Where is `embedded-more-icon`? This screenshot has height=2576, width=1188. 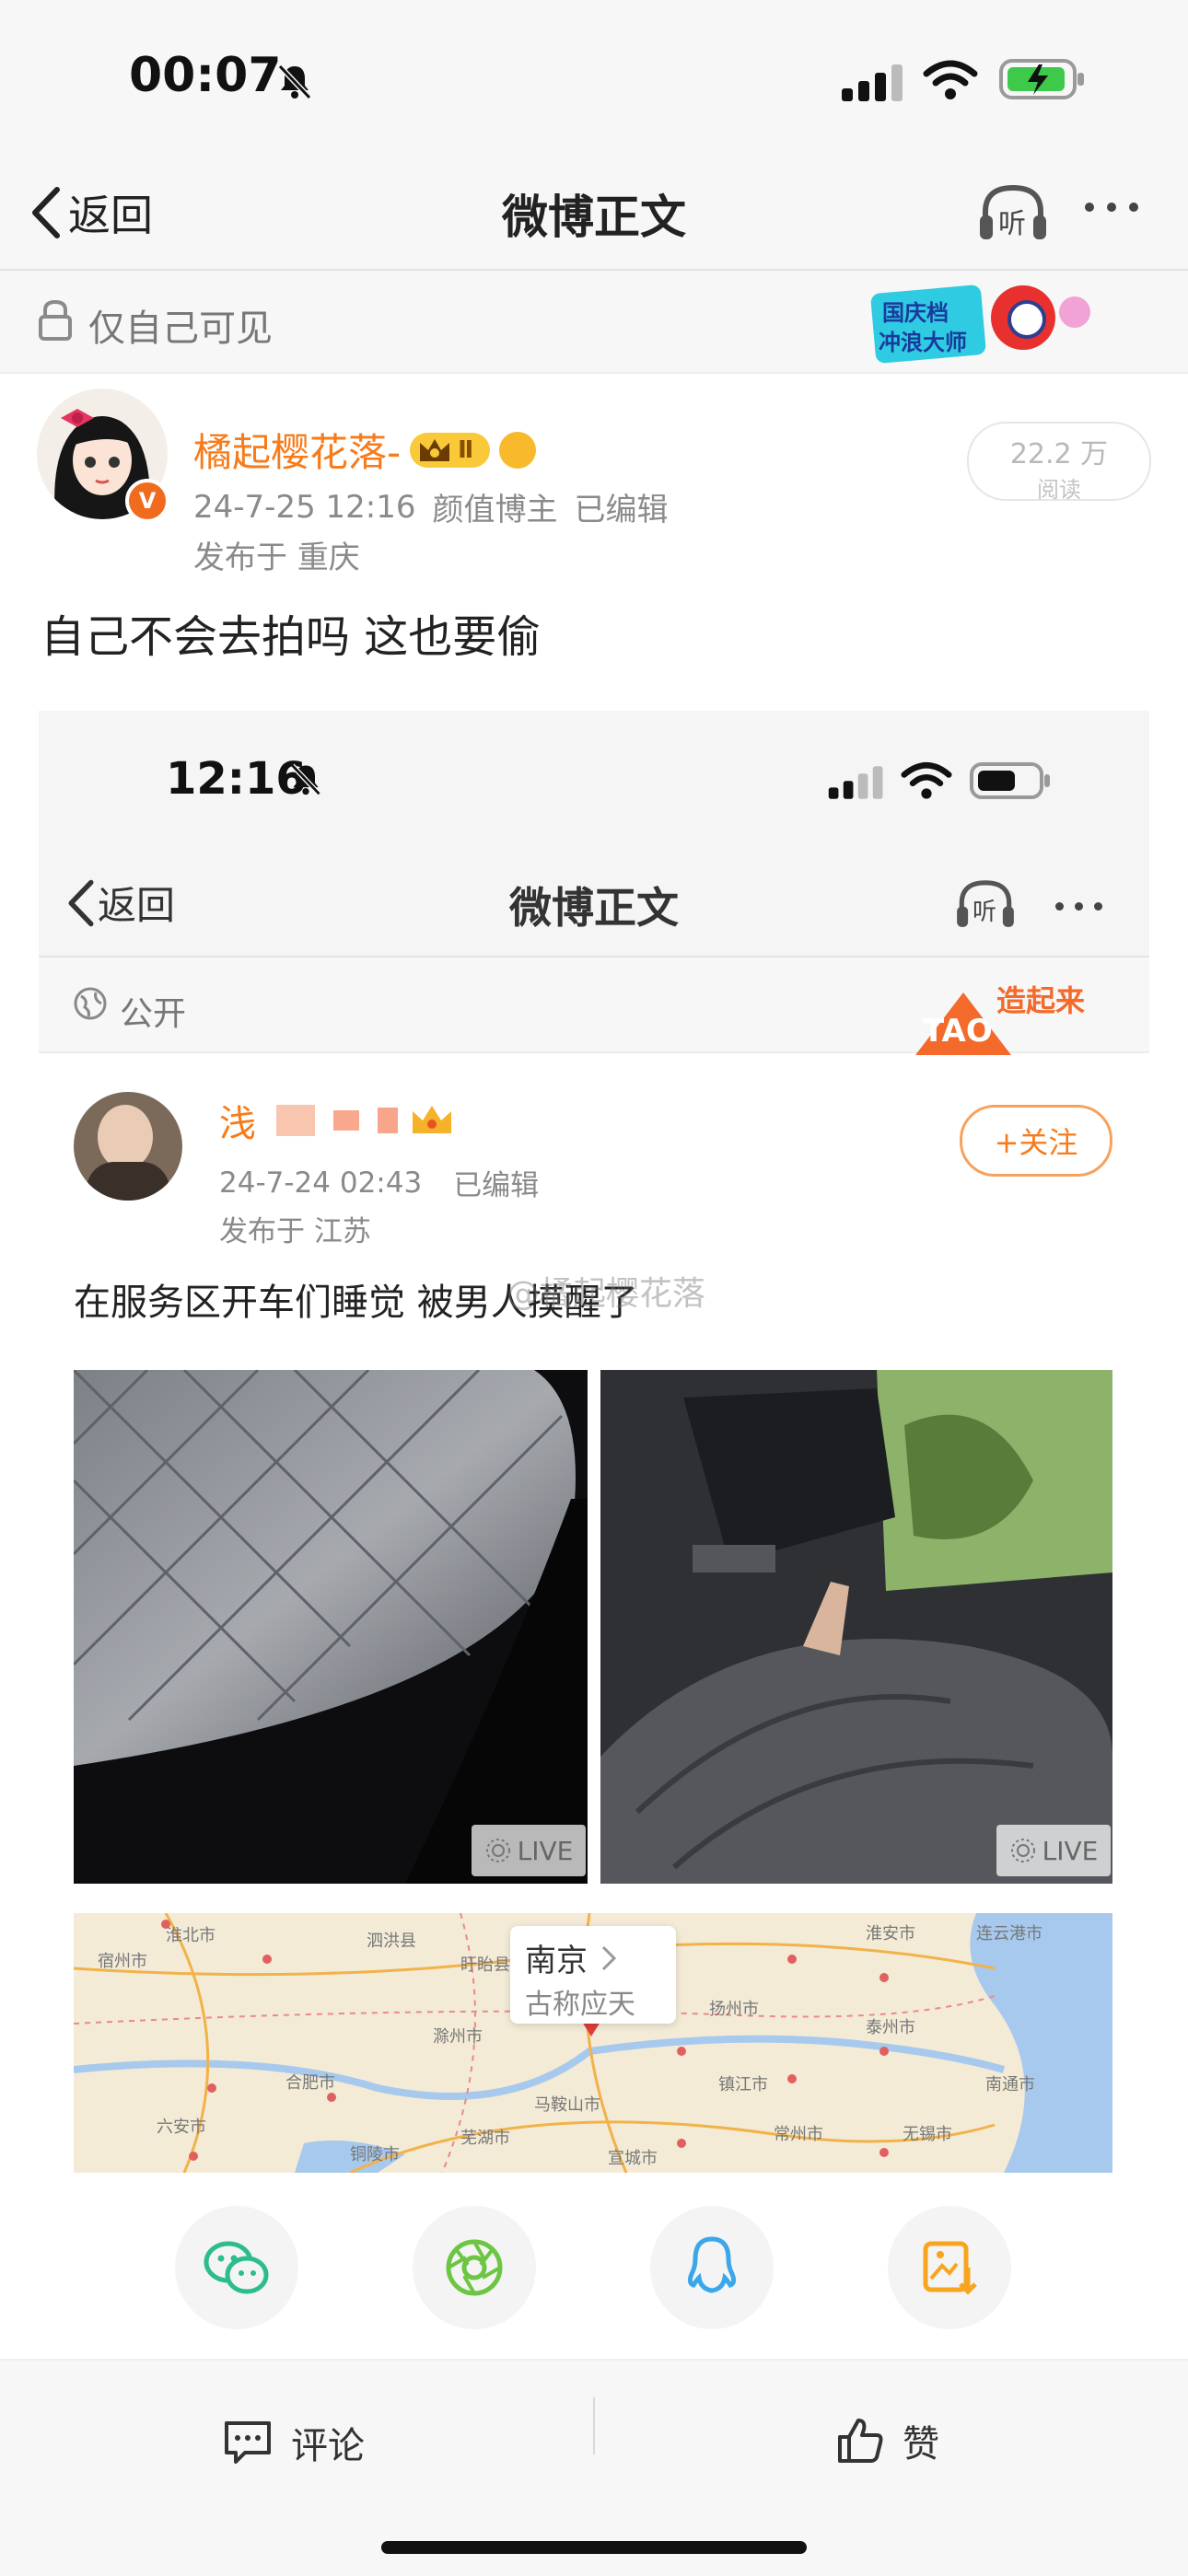 embedded-more-icon is located at coordinates (1078, 906).